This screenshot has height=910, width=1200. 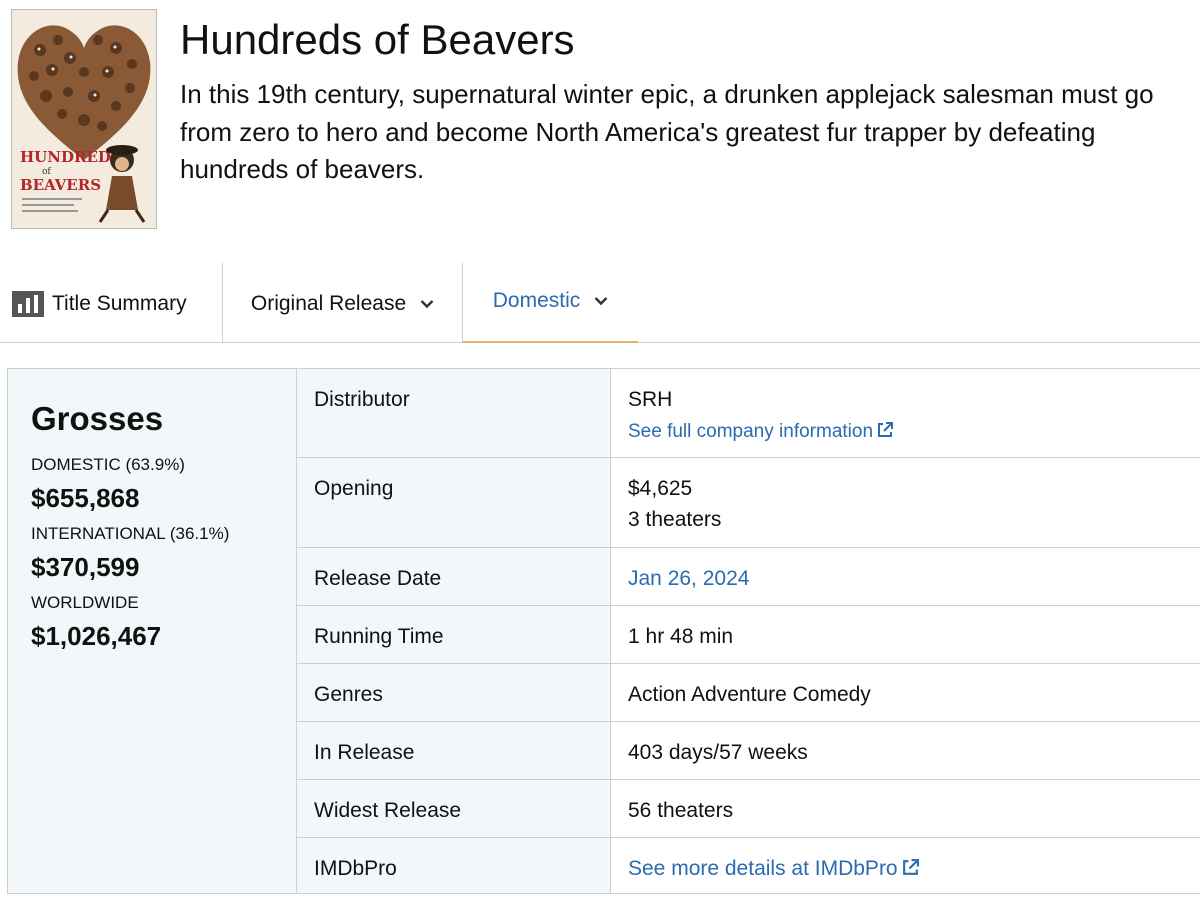 I want to click on genres-value: Action Adventure Comedy, so click(x=749, y=694).